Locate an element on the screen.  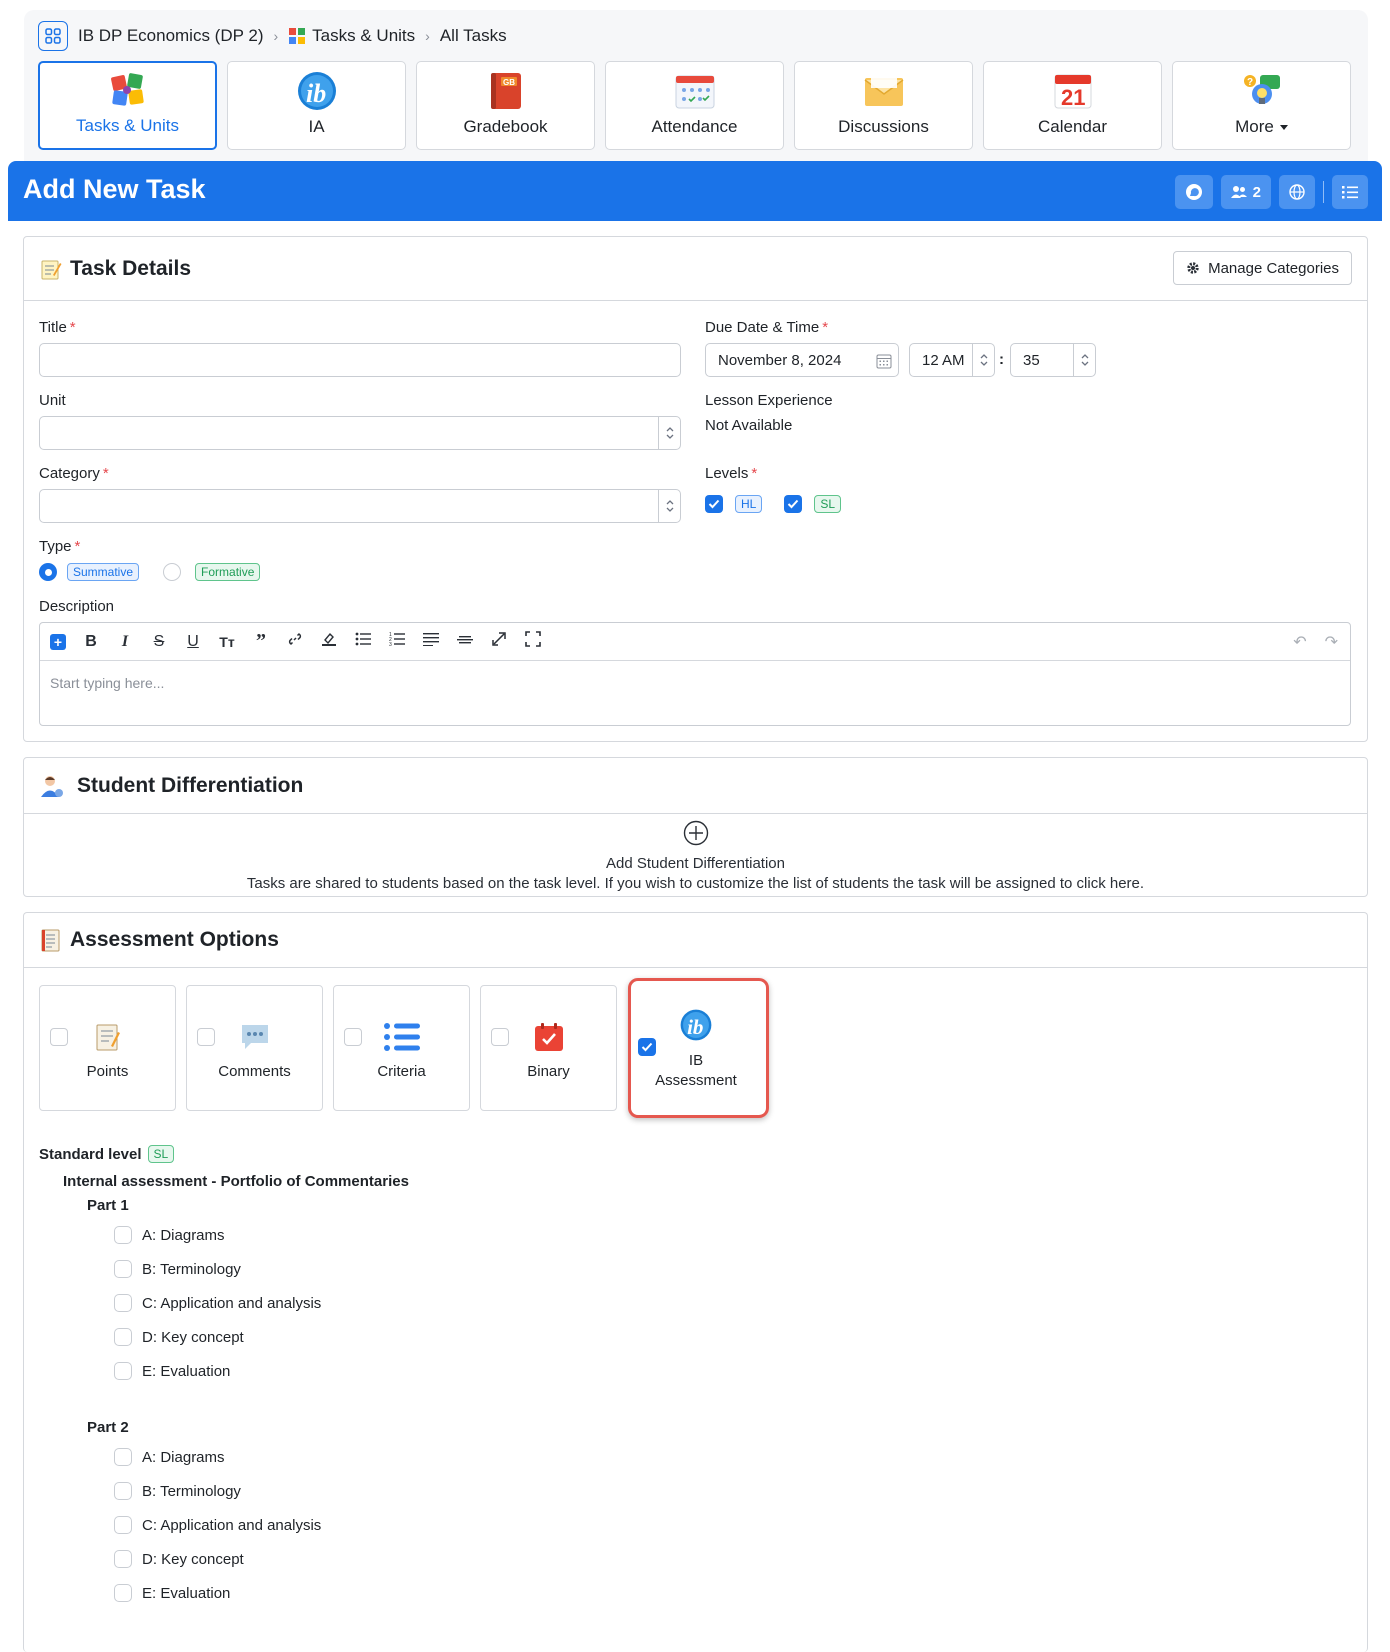
levels-options: HL SL is located at coordinates (773, 504).